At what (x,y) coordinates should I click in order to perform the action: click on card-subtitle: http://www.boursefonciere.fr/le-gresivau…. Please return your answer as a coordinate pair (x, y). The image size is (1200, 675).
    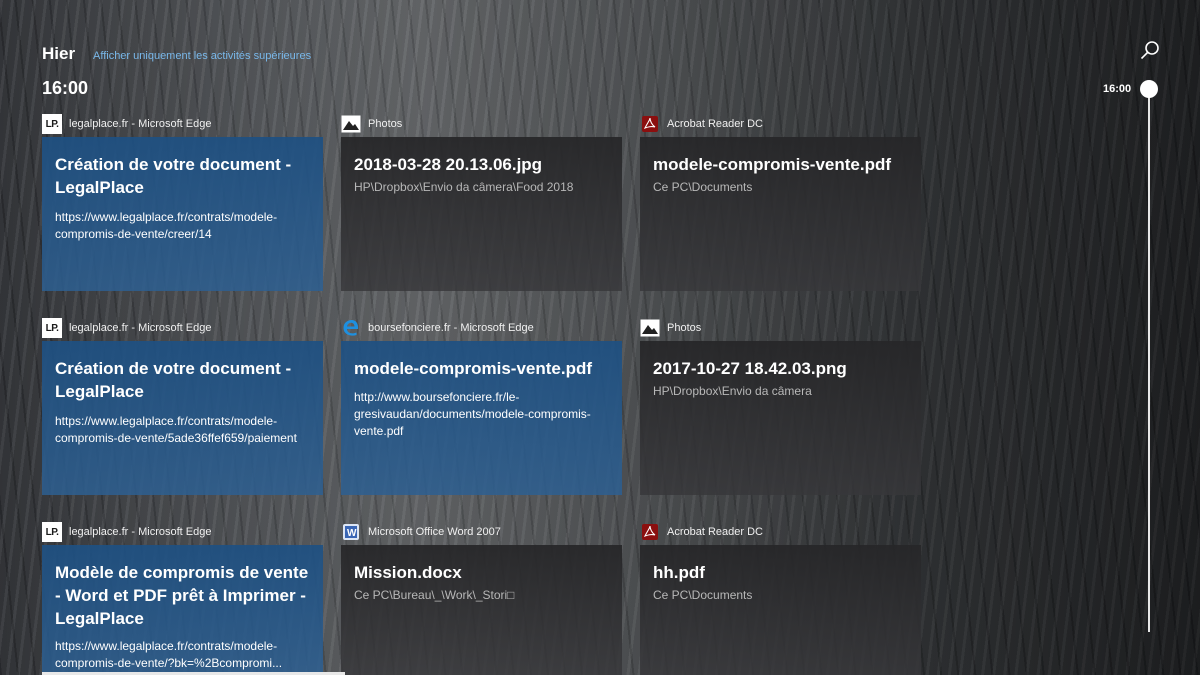
    Looking at the image, I should click on (472, 414).